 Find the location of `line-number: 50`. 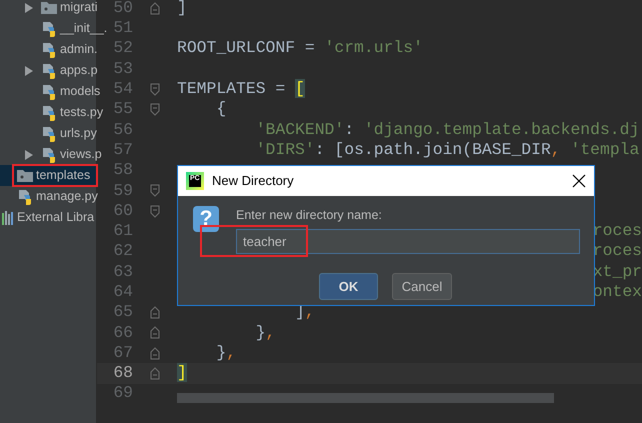

line-number: 50 is located at coordinates (122, 9).